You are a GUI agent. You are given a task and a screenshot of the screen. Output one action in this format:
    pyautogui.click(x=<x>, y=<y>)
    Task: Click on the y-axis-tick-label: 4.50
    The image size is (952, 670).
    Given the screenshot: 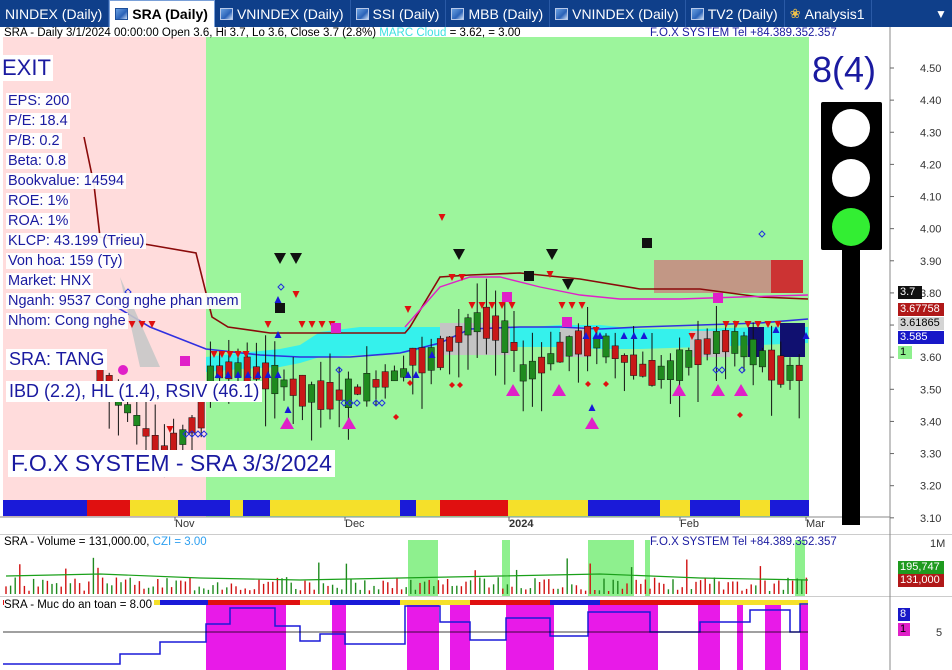 What is the action you would take?
    pyautogui.click(x=930, y=69)
    